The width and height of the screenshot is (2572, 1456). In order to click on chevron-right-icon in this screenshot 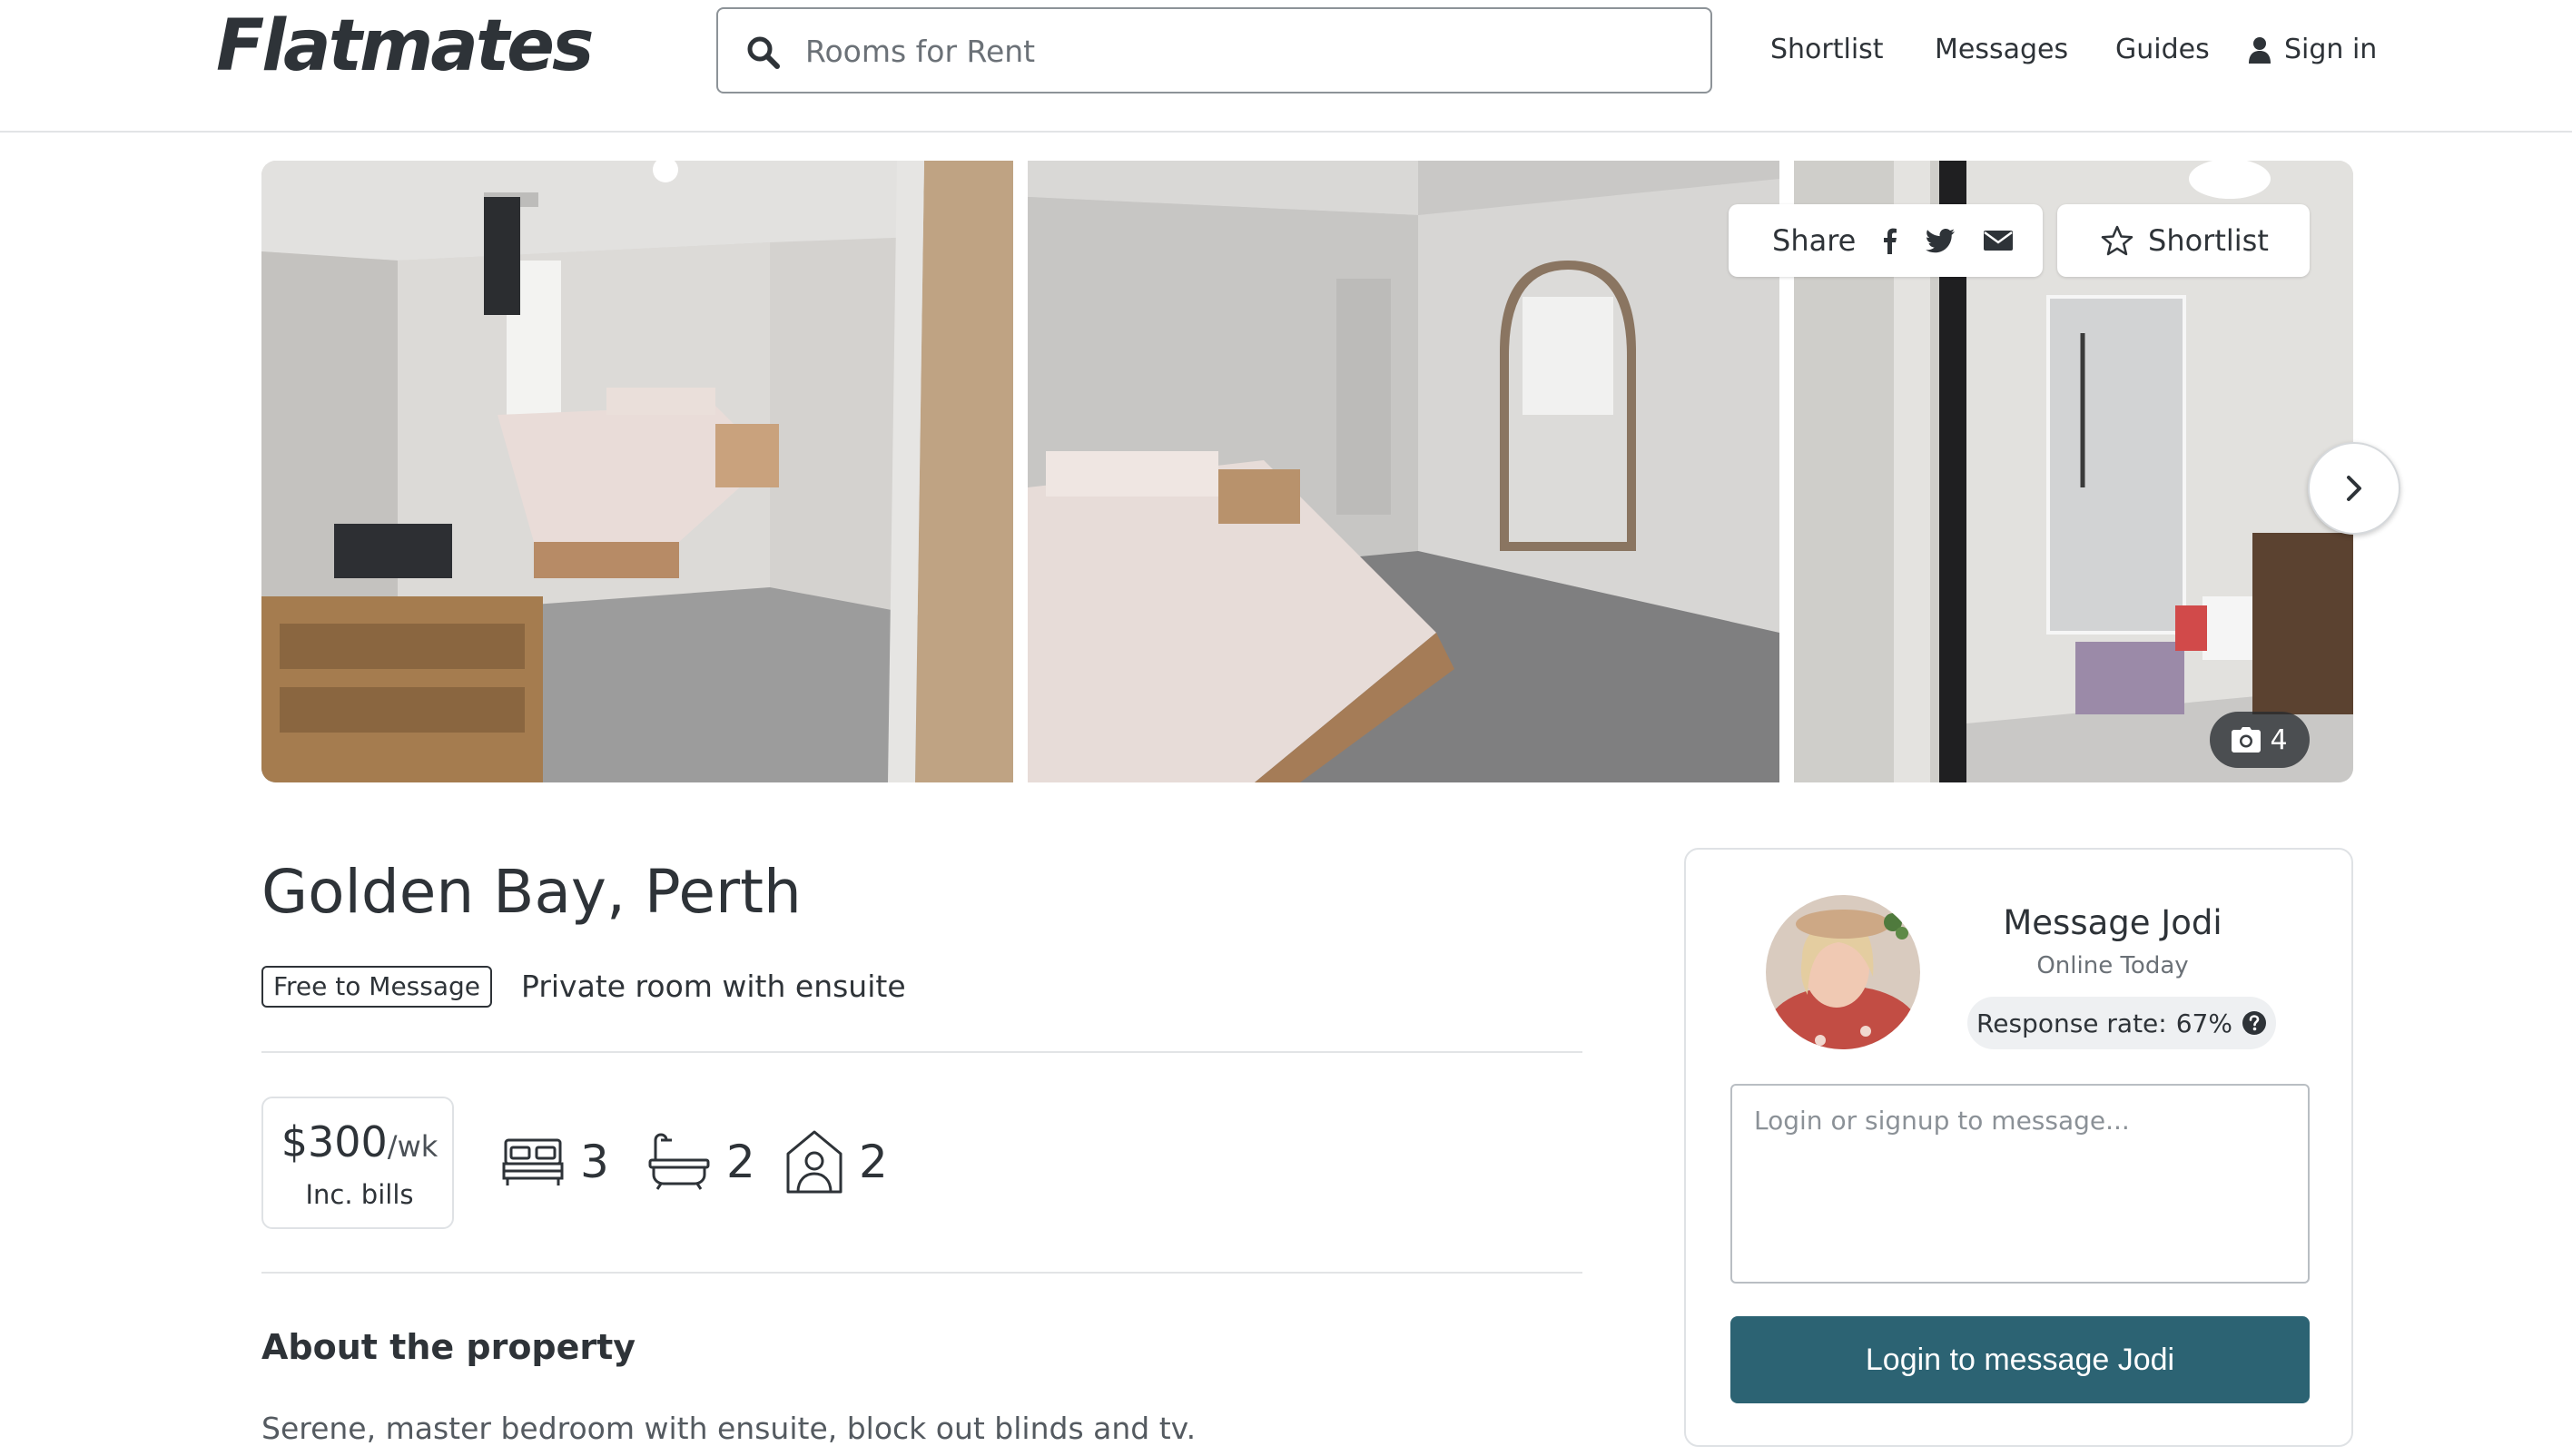, I will do `click(2354, 488)`.